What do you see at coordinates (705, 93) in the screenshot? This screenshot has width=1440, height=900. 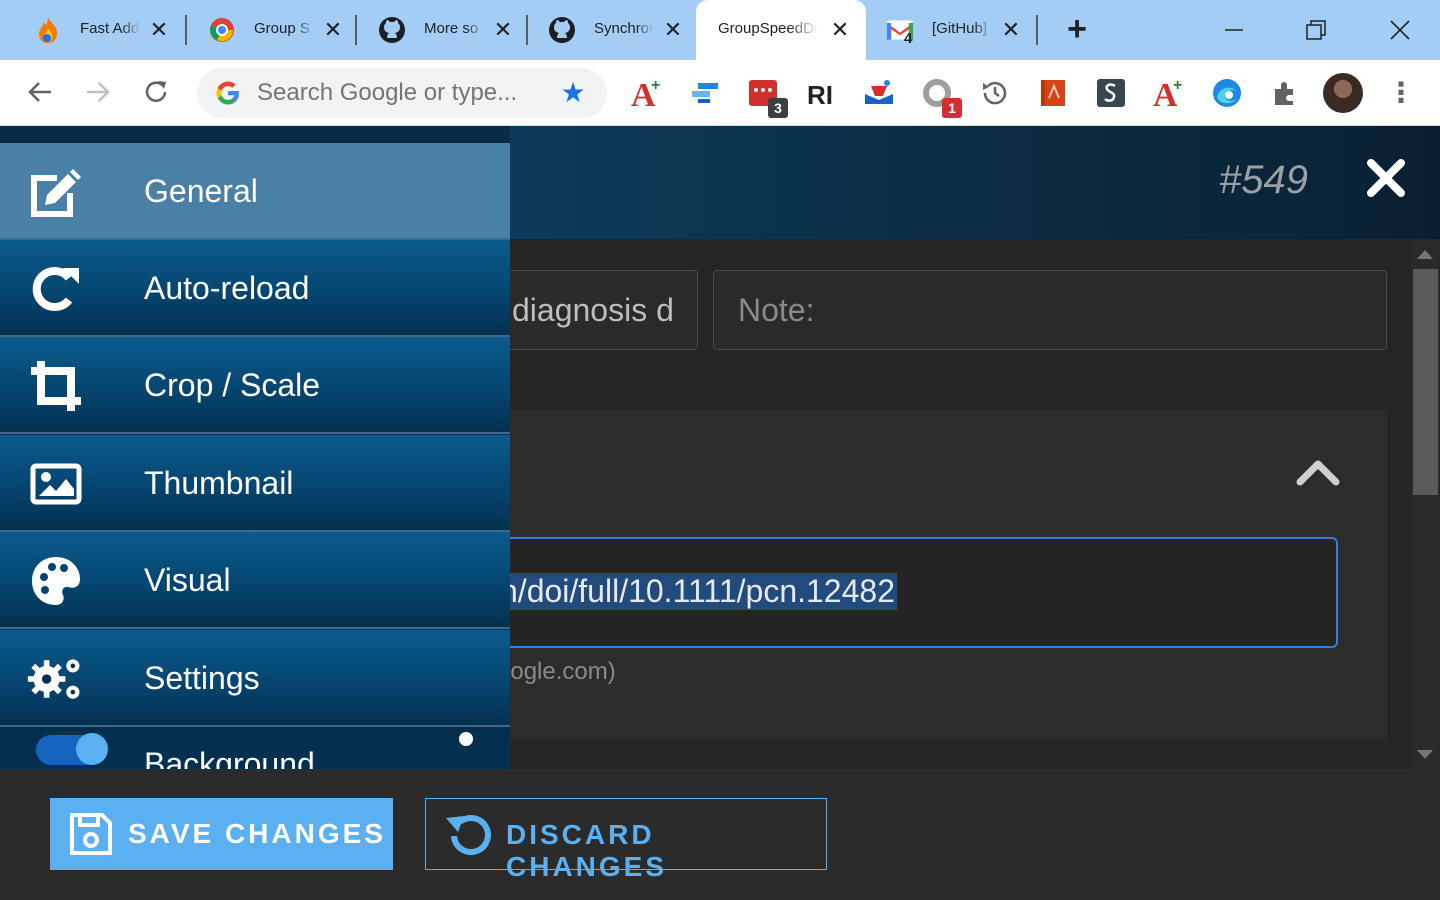 I see `tab-manager-icon` at bounding box center [705, 93].